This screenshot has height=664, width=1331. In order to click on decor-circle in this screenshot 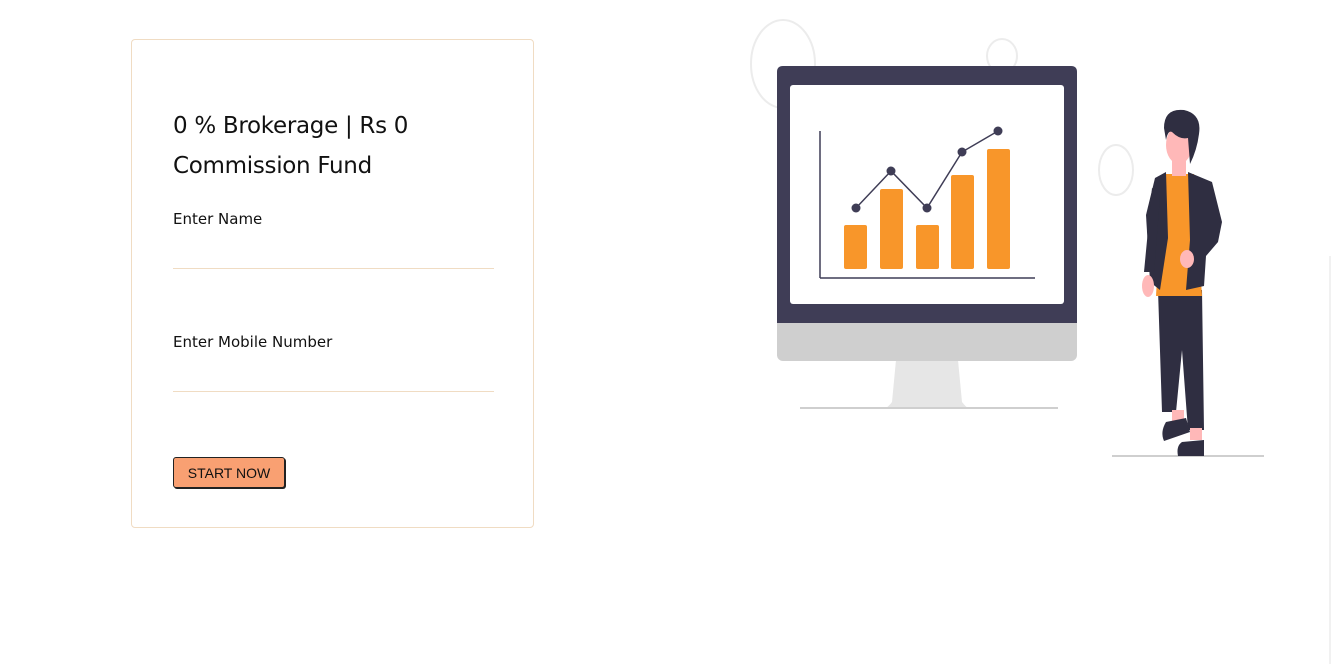, I will do `click(1116, 170)`.